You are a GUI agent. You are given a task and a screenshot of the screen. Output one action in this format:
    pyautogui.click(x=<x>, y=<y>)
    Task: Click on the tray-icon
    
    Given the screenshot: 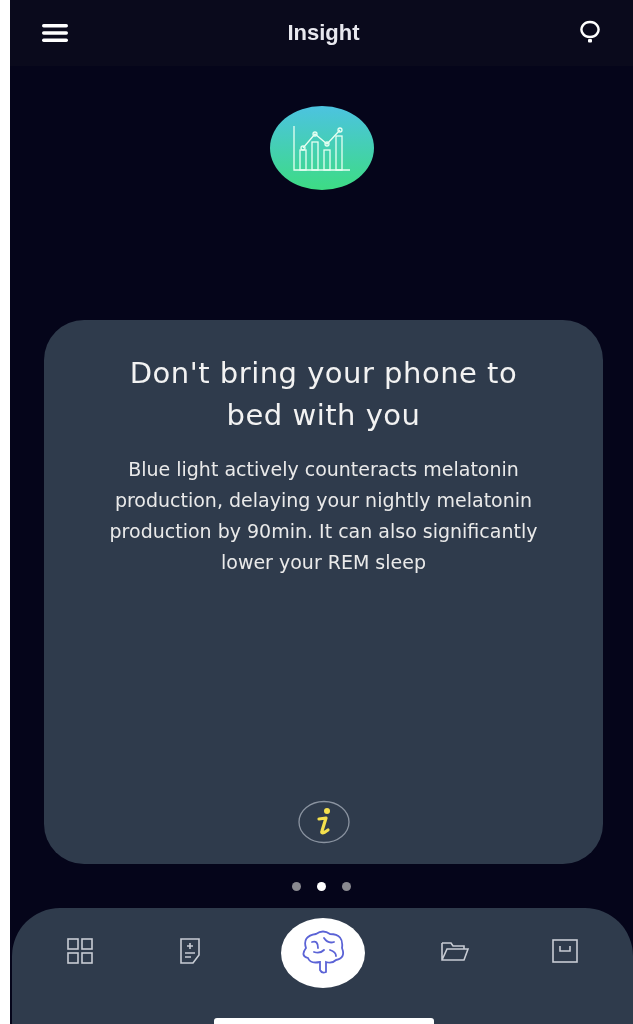 What is the action you would take?
    pyautogui.click(x=565, y=951)
    